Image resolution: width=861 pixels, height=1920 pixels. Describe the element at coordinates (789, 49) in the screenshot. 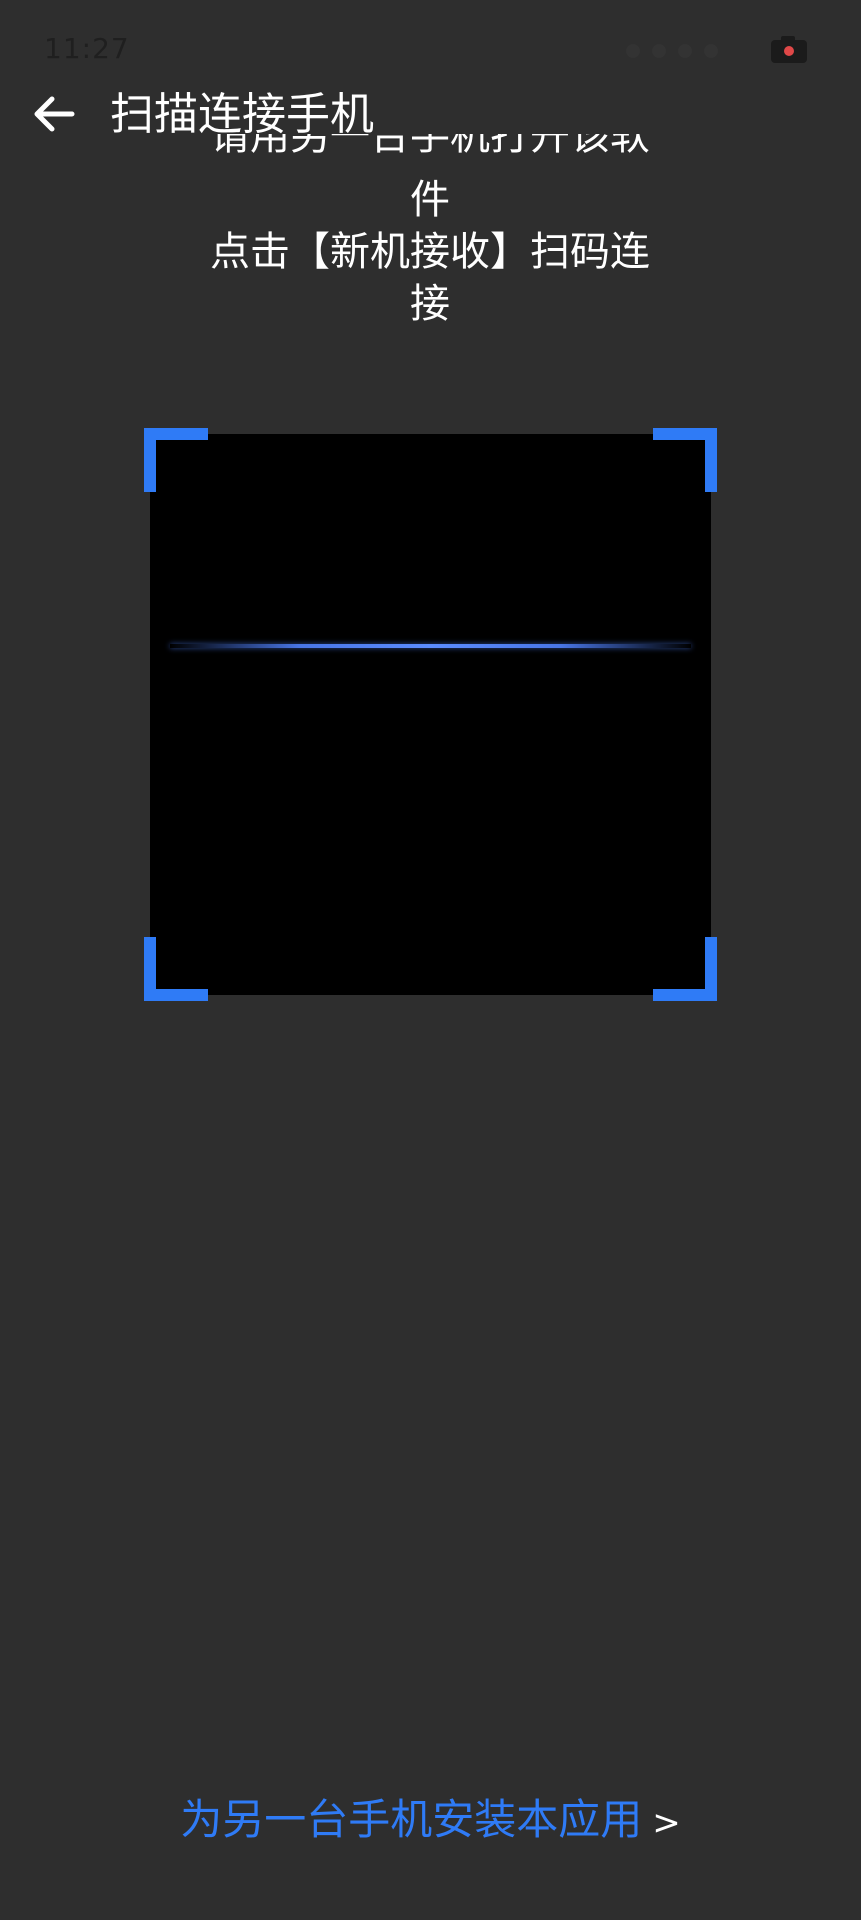

I see `camera-recording-icon` at that location.